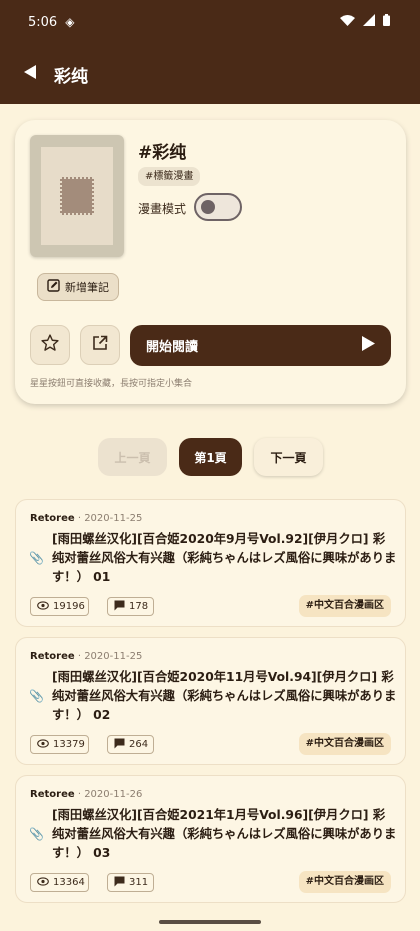 The height and width of the screenshot is (931, 420). I want to click on comments-count: 264, so click(139, 744).